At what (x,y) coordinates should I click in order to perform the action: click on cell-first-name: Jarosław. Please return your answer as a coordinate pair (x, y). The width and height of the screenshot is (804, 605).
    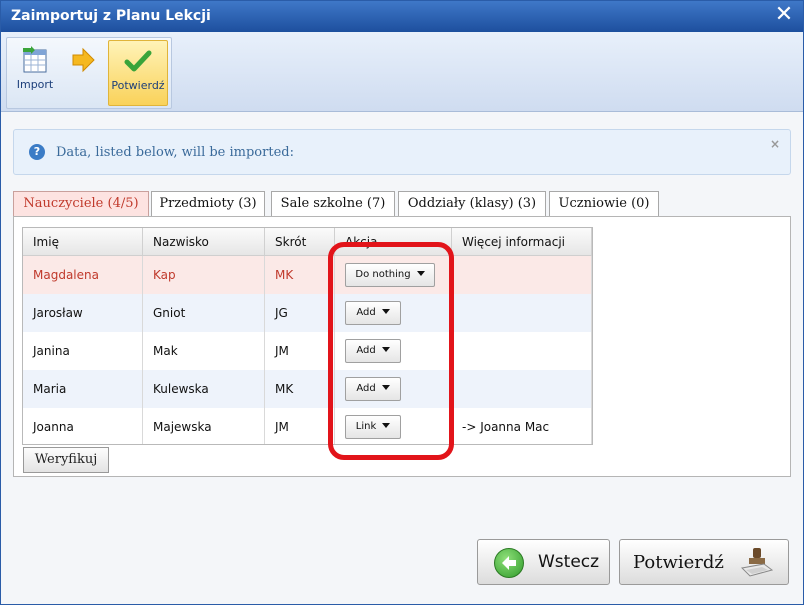
    Looking at the image, I should click on (83, 313).